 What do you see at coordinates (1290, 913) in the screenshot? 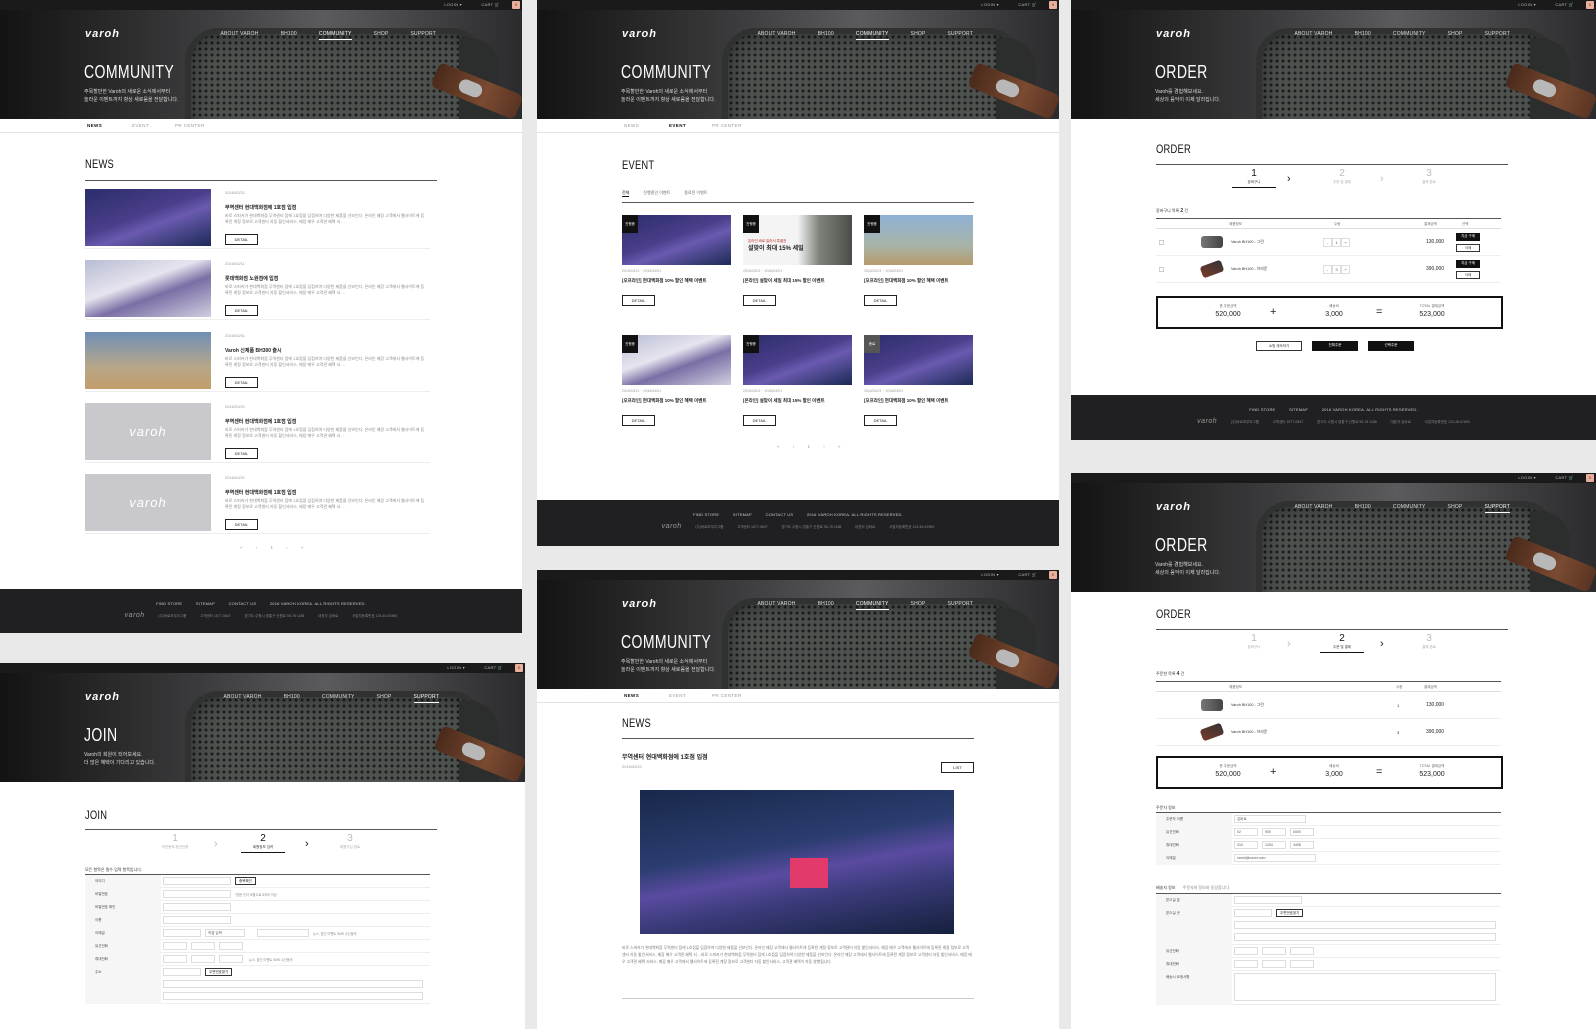
I see `zipcode-search-button: 우편번호찾기` at bounding box center [1290, 913].